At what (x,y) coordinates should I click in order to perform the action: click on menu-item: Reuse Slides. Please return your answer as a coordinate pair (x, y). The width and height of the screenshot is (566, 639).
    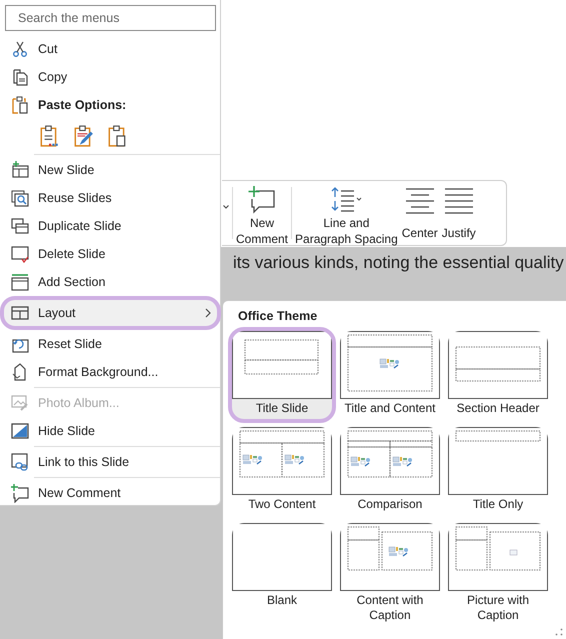
    Looking at the image, I should click on (110, 198).